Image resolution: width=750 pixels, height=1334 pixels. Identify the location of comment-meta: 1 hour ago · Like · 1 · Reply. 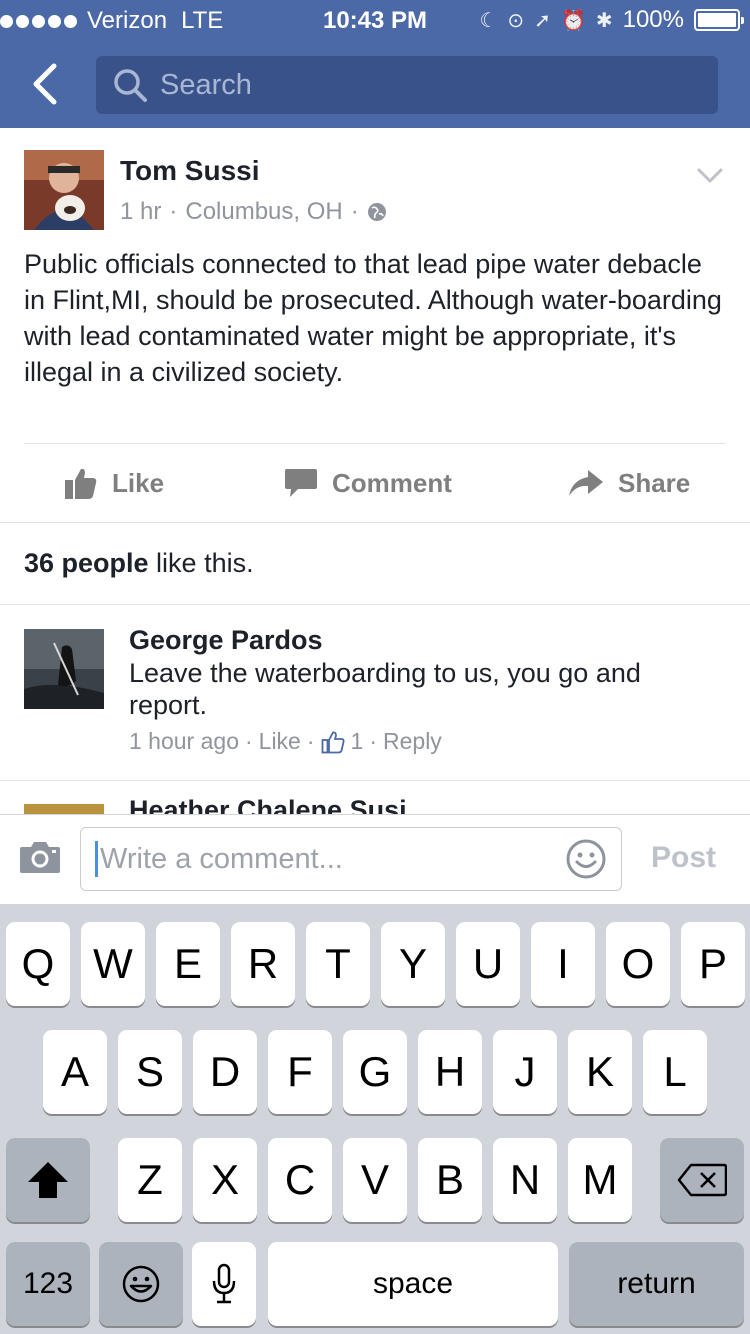
(285, 741).